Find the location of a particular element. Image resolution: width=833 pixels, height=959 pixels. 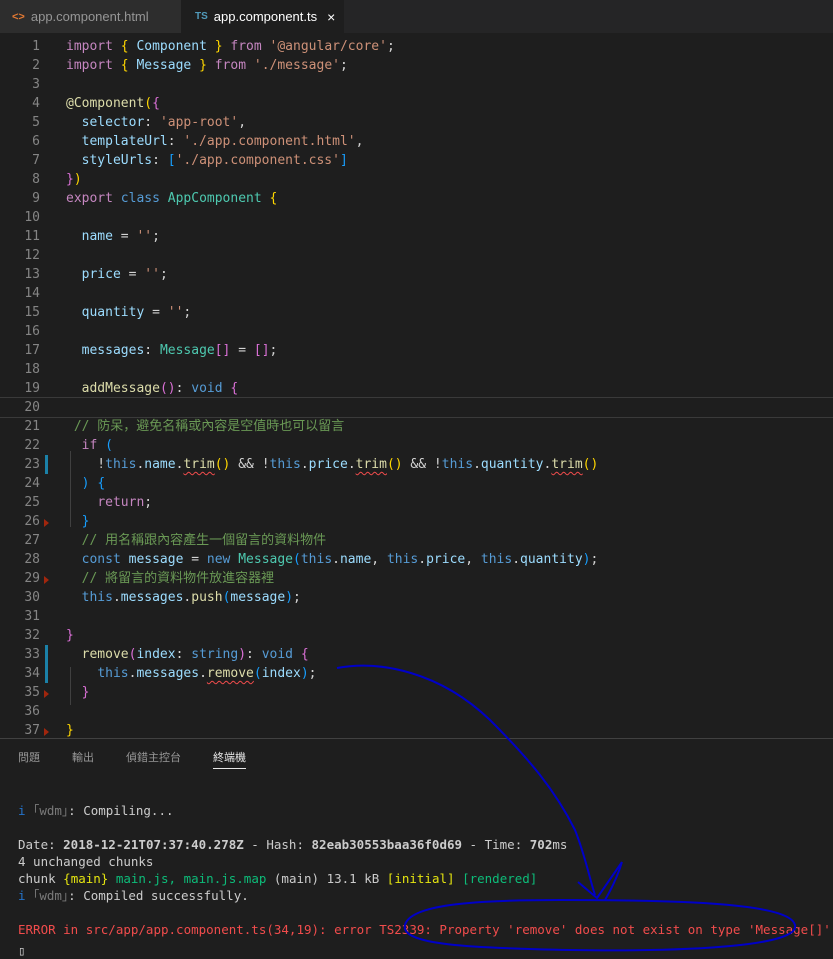

code-line: 13 price = ''; is located at coordinates (416, 274).